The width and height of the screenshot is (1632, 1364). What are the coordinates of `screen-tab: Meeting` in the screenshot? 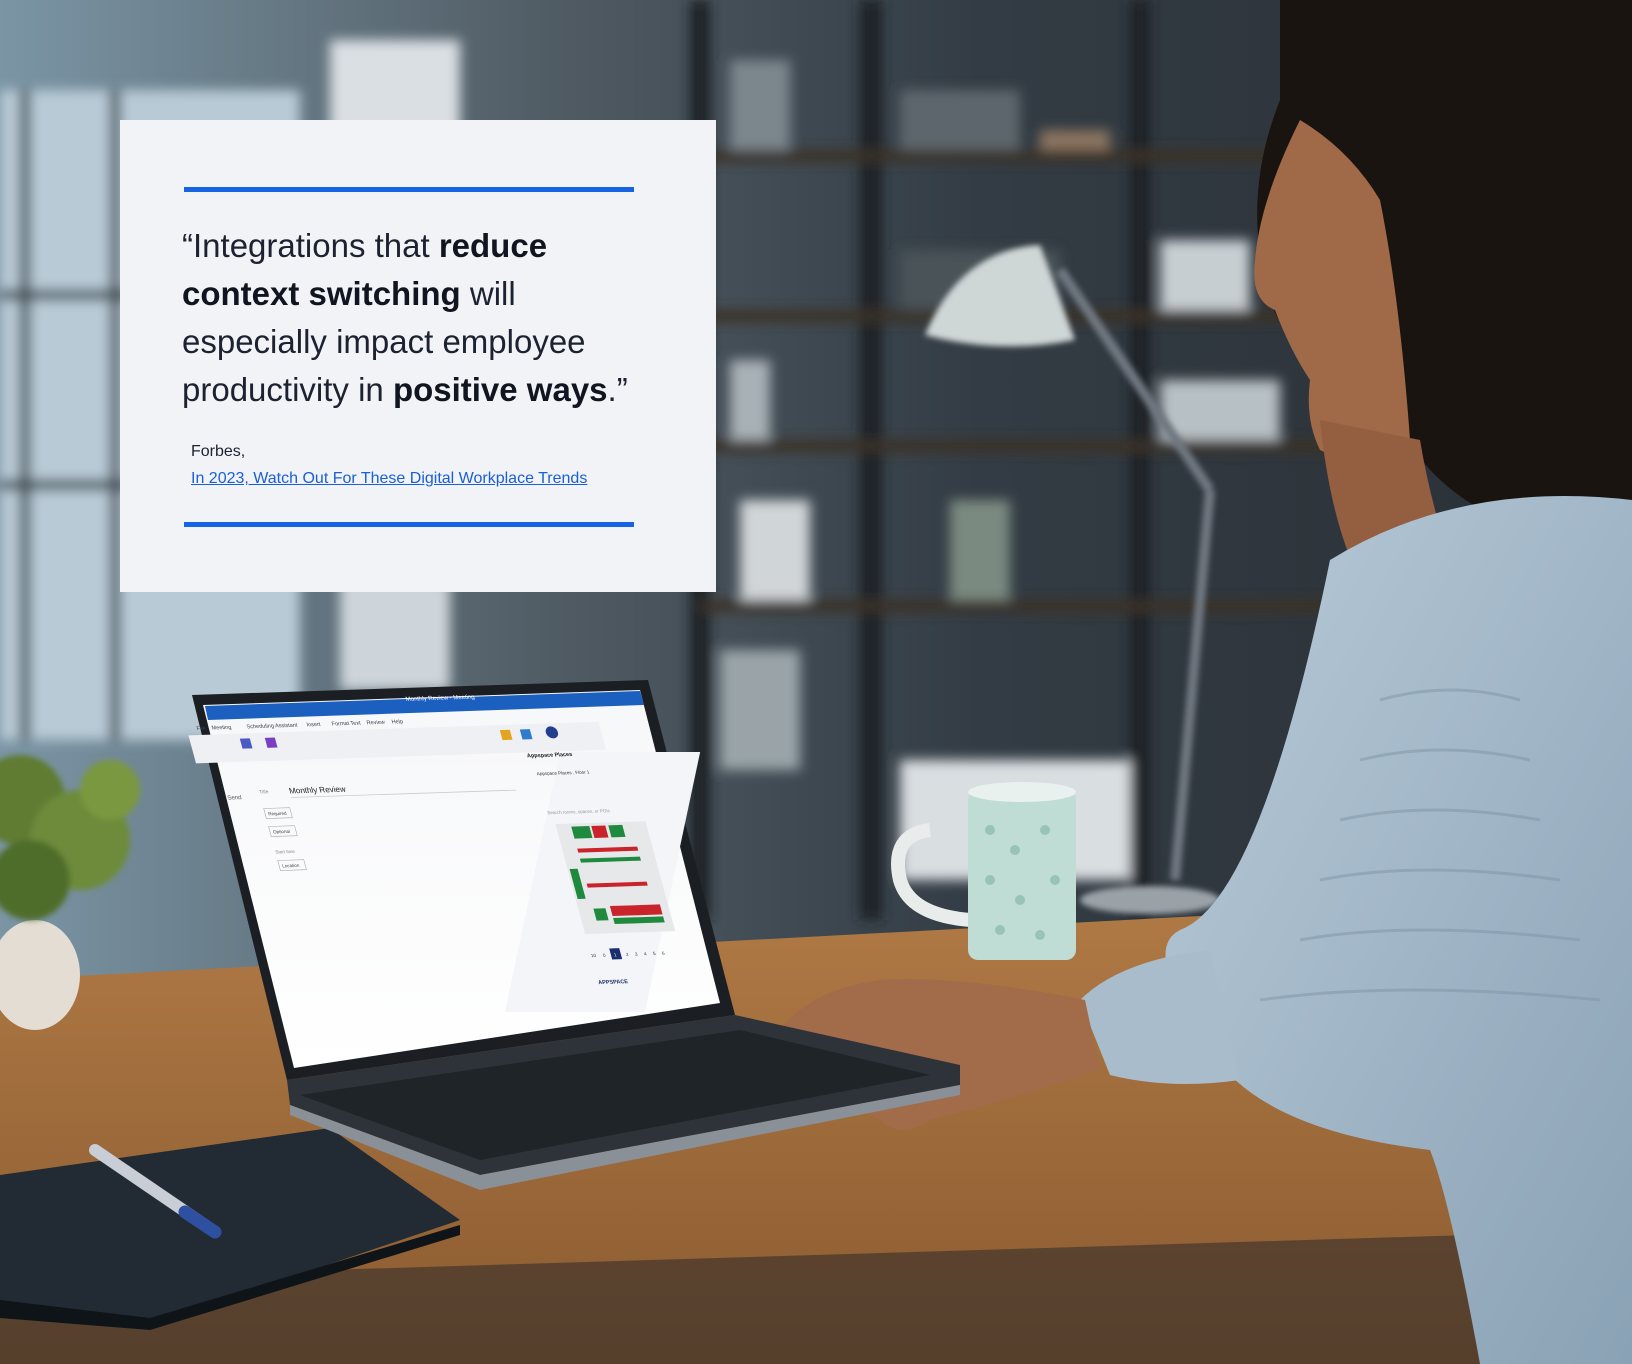 It's located at (221, 728).